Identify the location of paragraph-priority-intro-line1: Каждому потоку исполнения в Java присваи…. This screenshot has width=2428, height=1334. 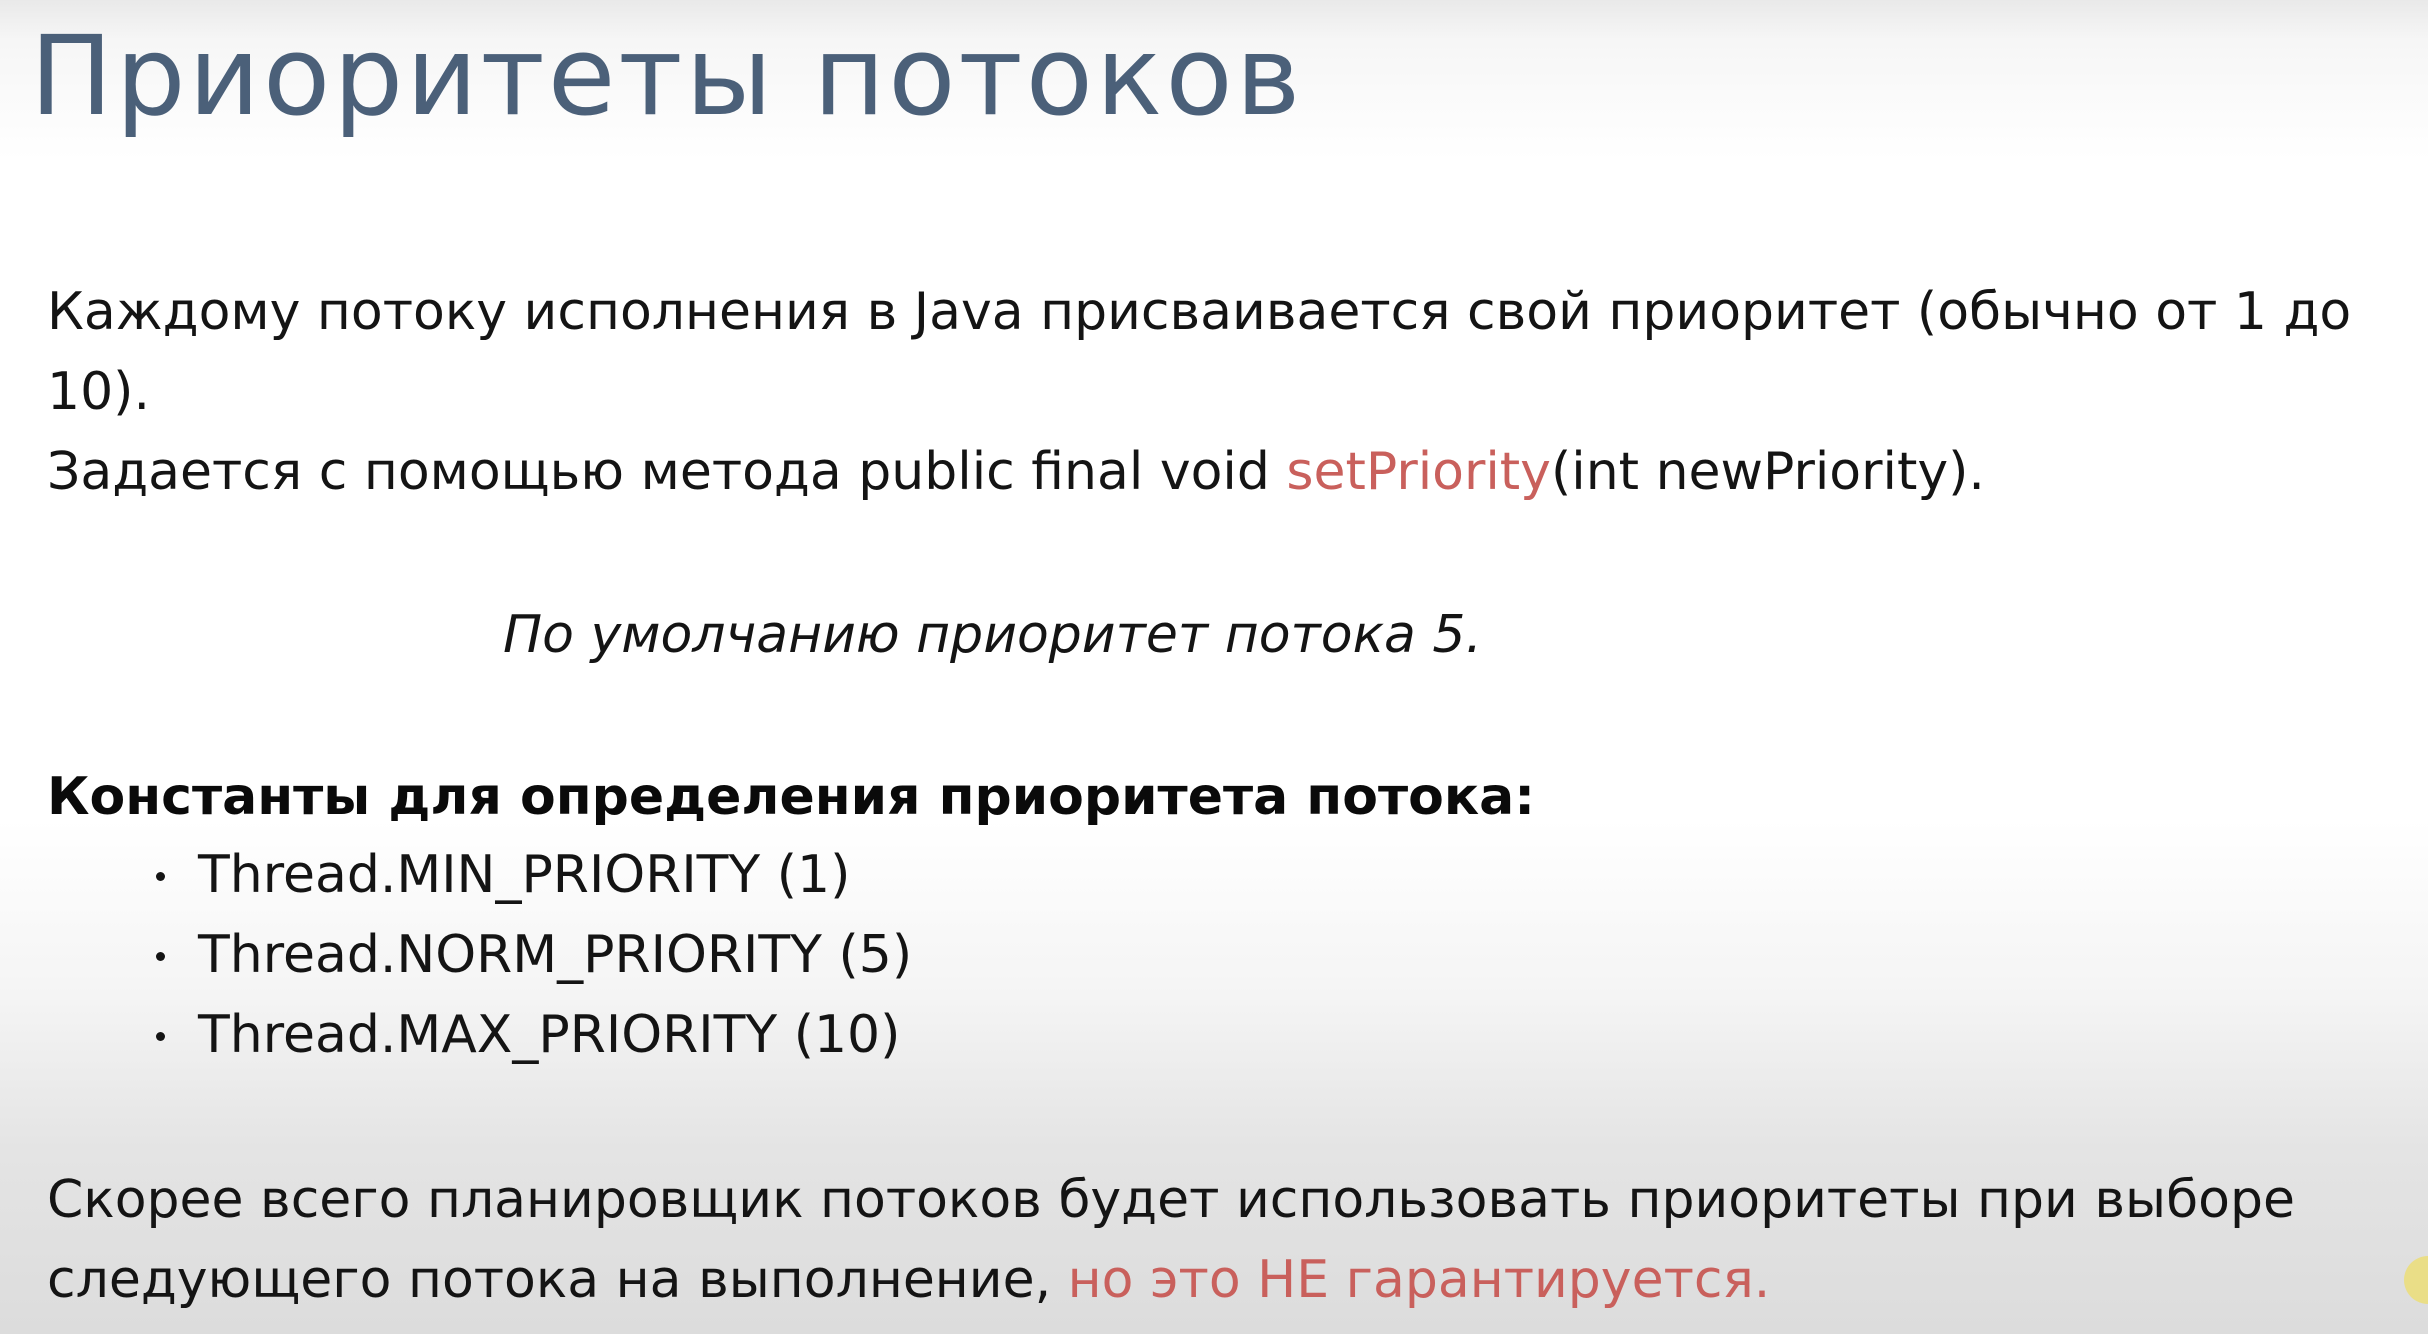
(1199, 312).